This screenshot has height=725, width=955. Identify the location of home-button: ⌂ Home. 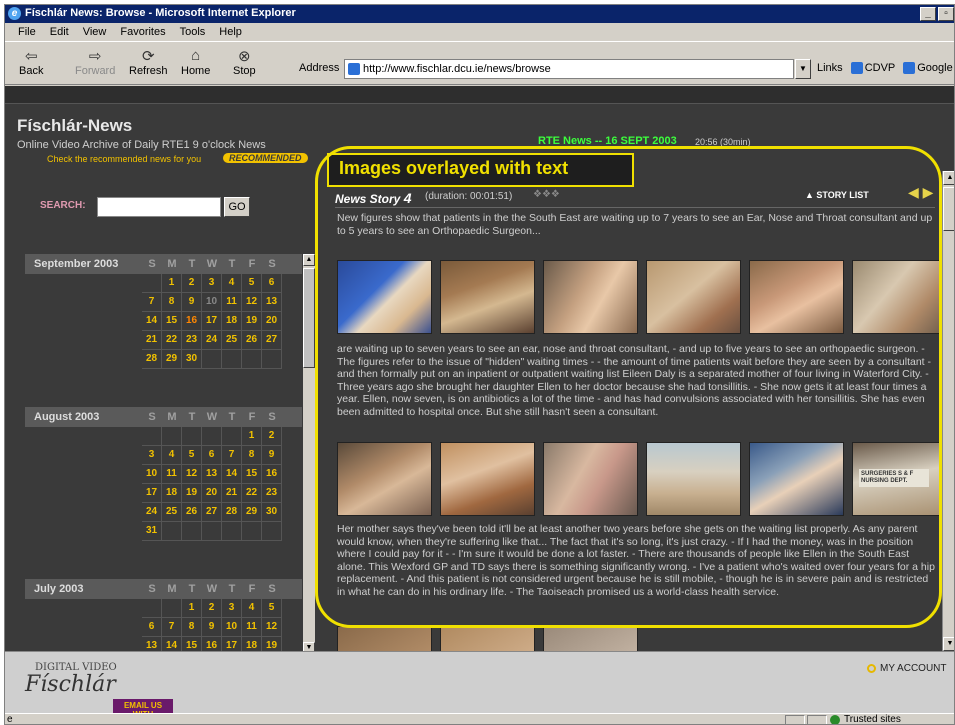
(195, 62).